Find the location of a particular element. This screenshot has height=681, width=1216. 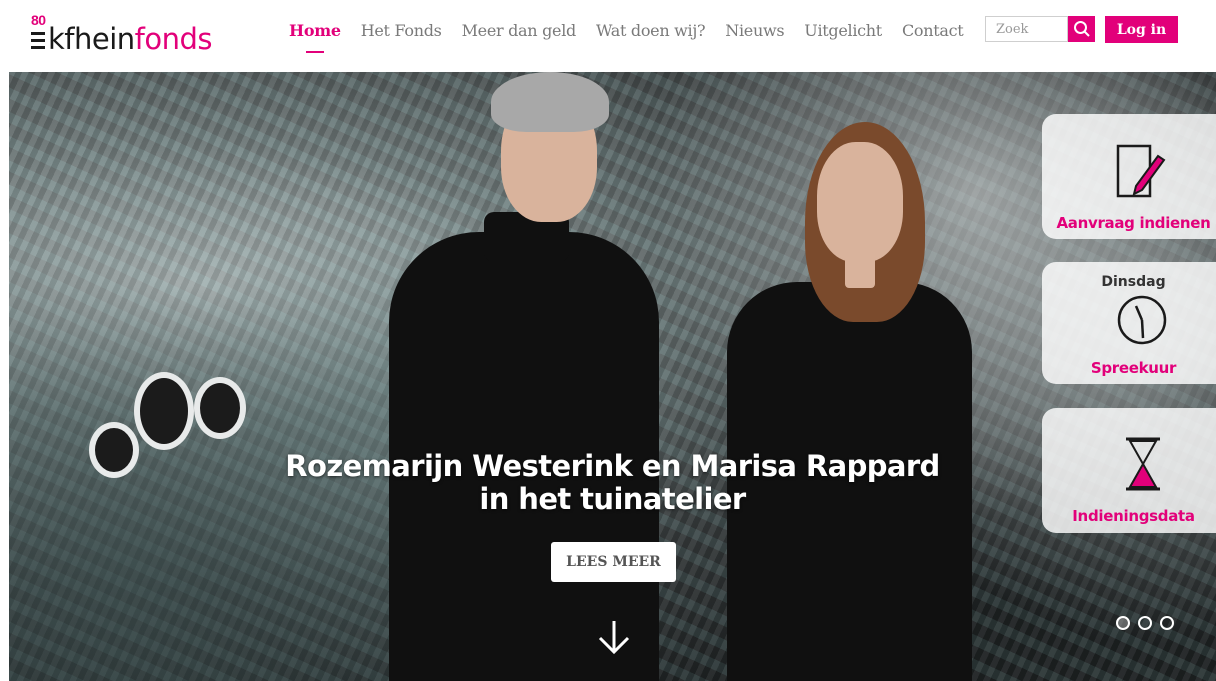

nav-meer-dan-geld: Meer dan geld is located at coordinates (519, 30).